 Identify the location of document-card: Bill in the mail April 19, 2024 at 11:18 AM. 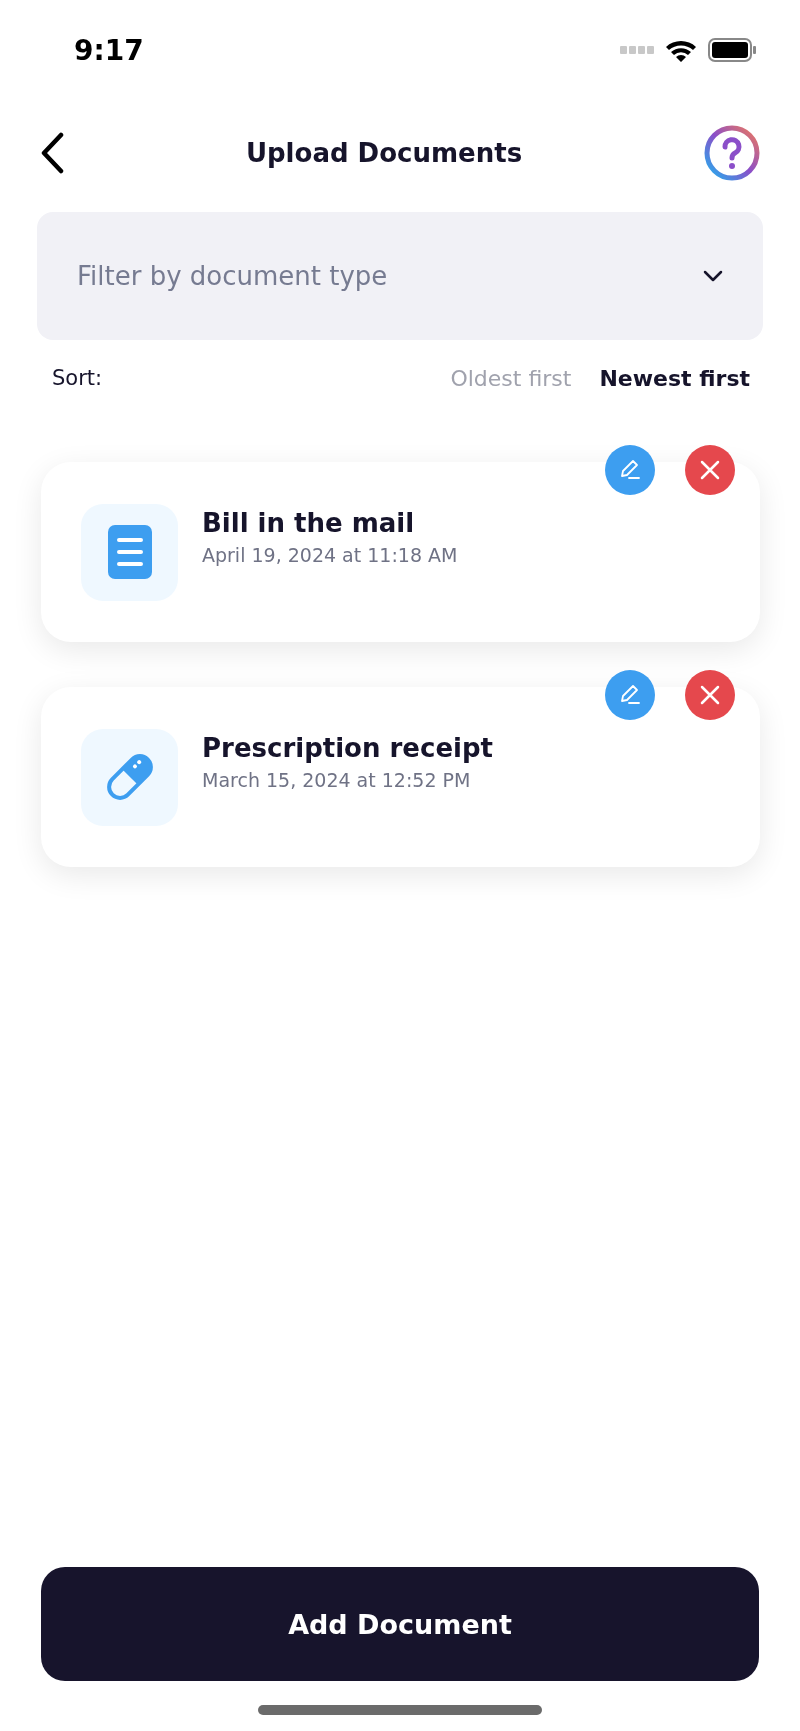
(400, 552).